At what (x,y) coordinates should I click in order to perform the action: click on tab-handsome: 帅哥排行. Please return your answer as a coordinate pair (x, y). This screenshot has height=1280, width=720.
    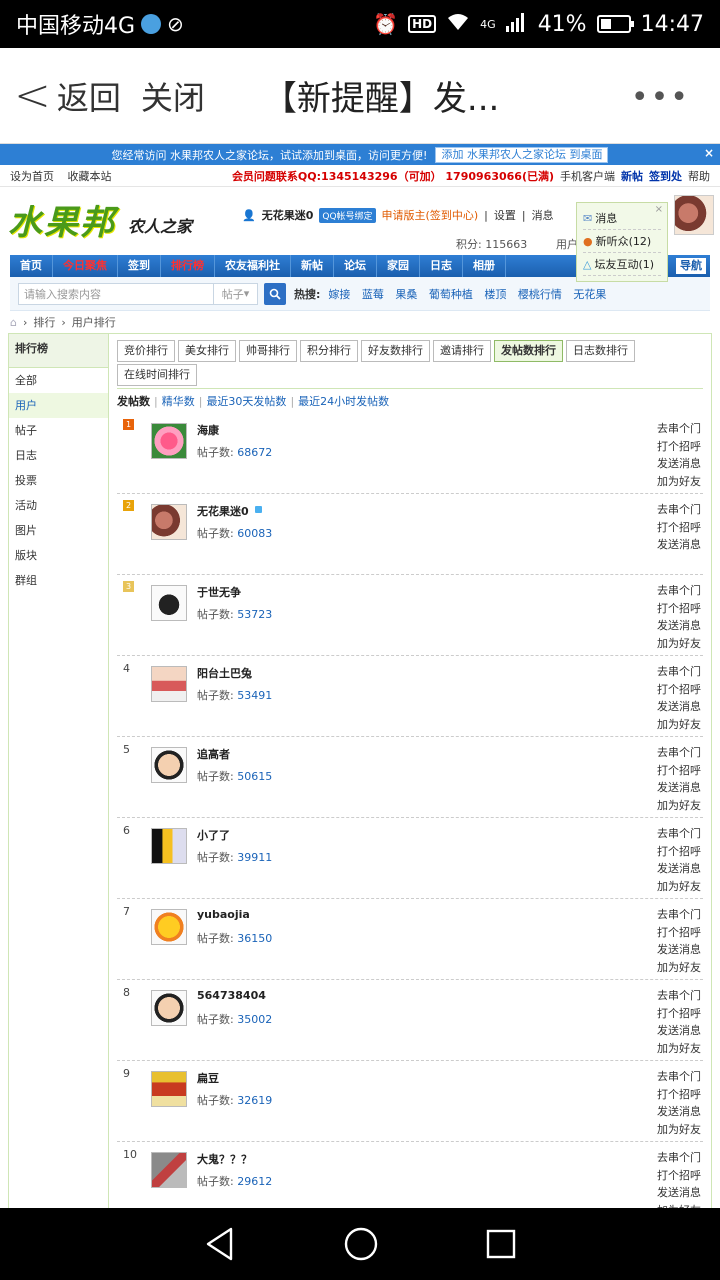
    Looking at the image, I should click on (268, 351).